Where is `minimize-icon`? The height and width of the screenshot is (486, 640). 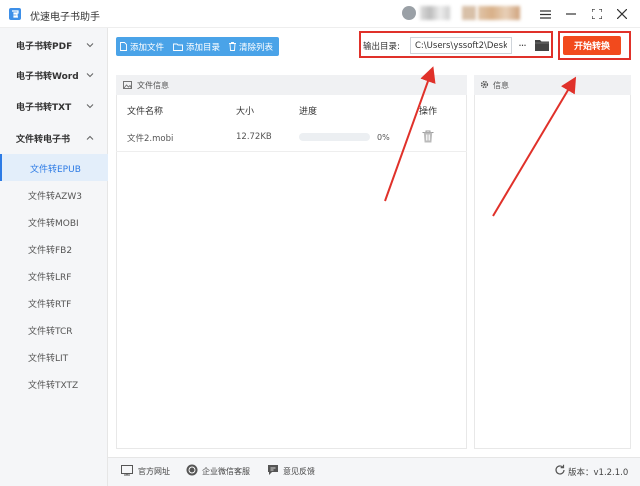
minimize-icon is located at coordinates (571, 14).